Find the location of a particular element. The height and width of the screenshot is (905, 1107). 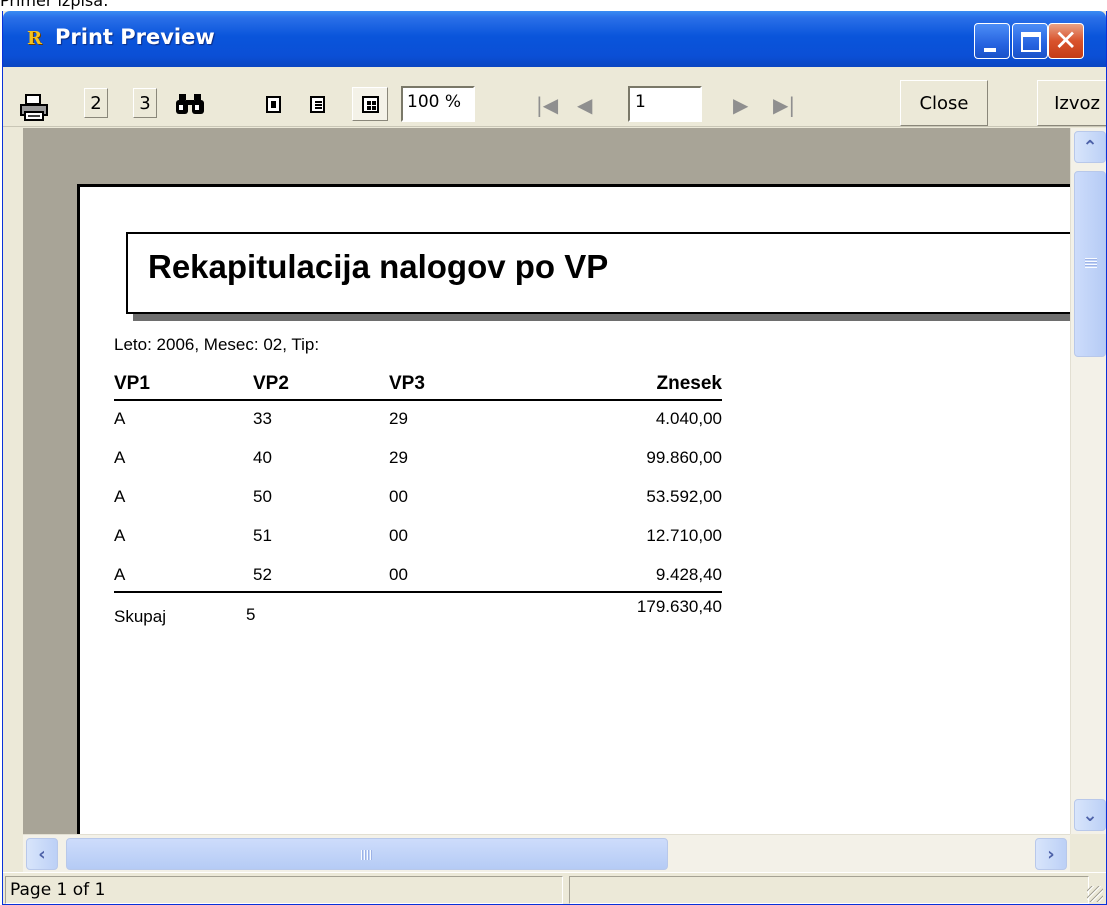

maximize-button is located at coordinates (1030, 41).